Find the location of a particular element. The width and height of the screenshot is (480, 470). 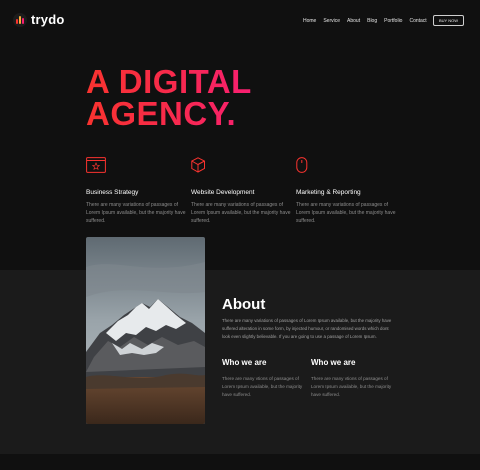

about-title: About is located at coordinates (244, 304).